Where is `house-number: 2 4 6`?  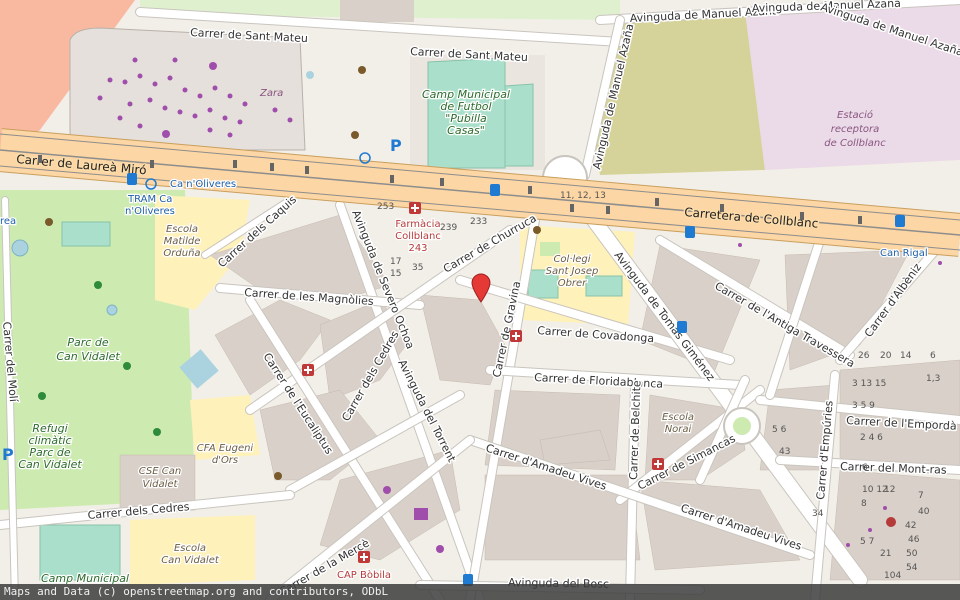
house-number: 2 4 6 is located at coordinates (871, 438).